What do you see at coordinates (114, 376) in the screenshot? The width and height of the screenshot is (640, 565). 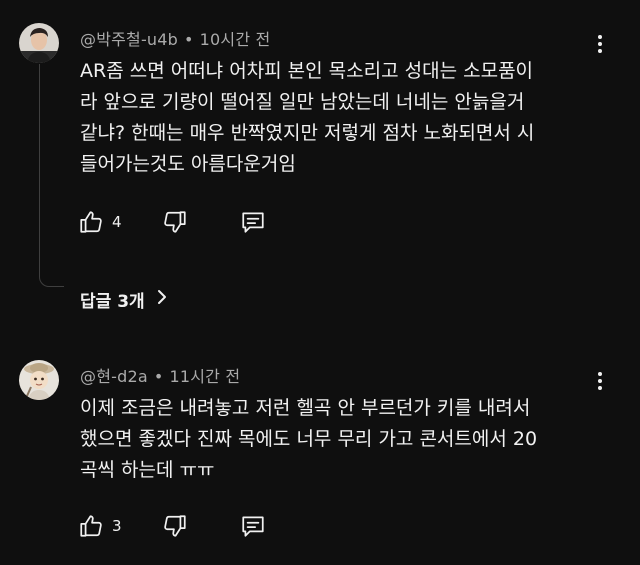 I see `author-handle: @현-d2a` at bounding box center [114, 376].